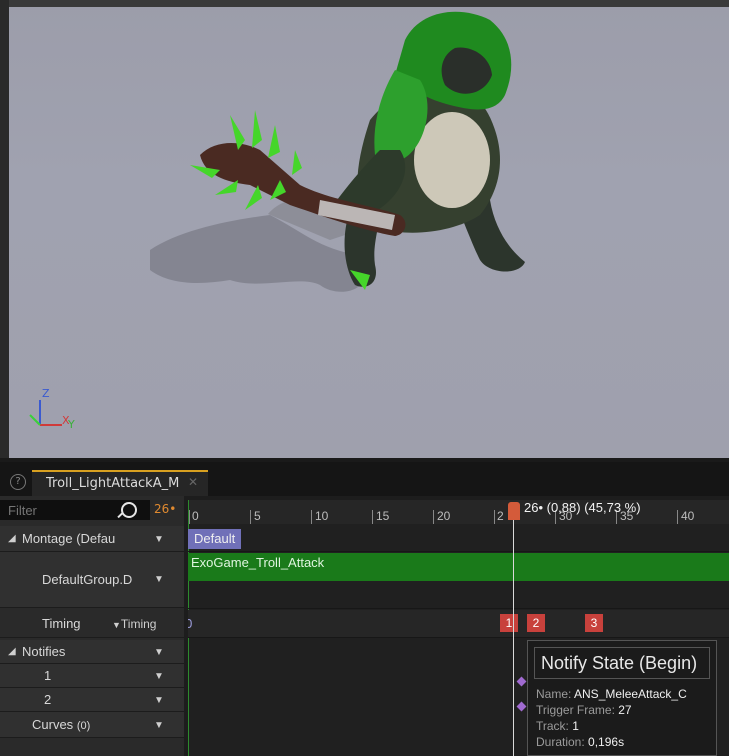 The height and width of the screenshot is (756, 729). Describe the element at coordinates (513, 631) in the screenshot. I see `scrub-line` at that location.